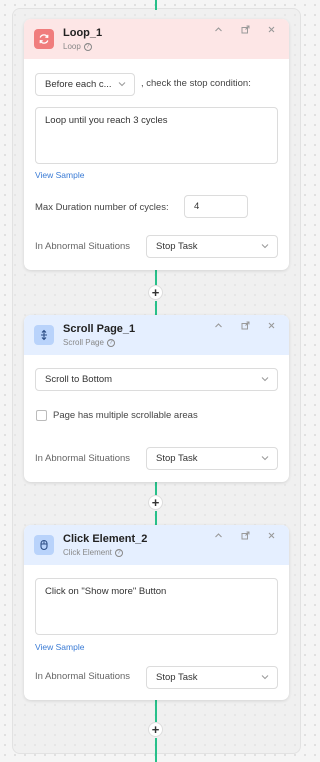 Image resolution: width=320 pixels, height=762 pixels. What do you see at coordinates (44, 335) in the screenshot?
I see `scroll-icon` at bounding box center [44, 335].